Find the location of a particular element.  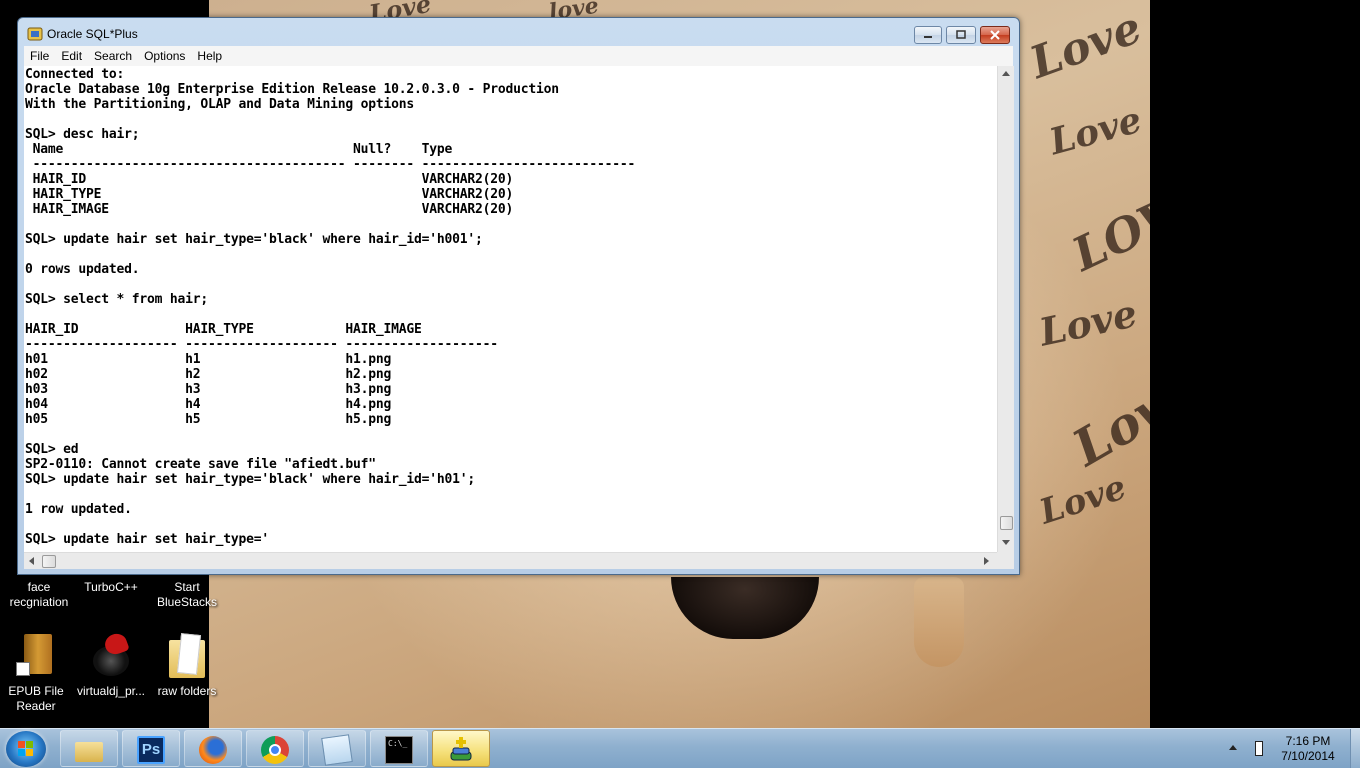

photoshop-icon: Ps is located at coordinates (151, 750).